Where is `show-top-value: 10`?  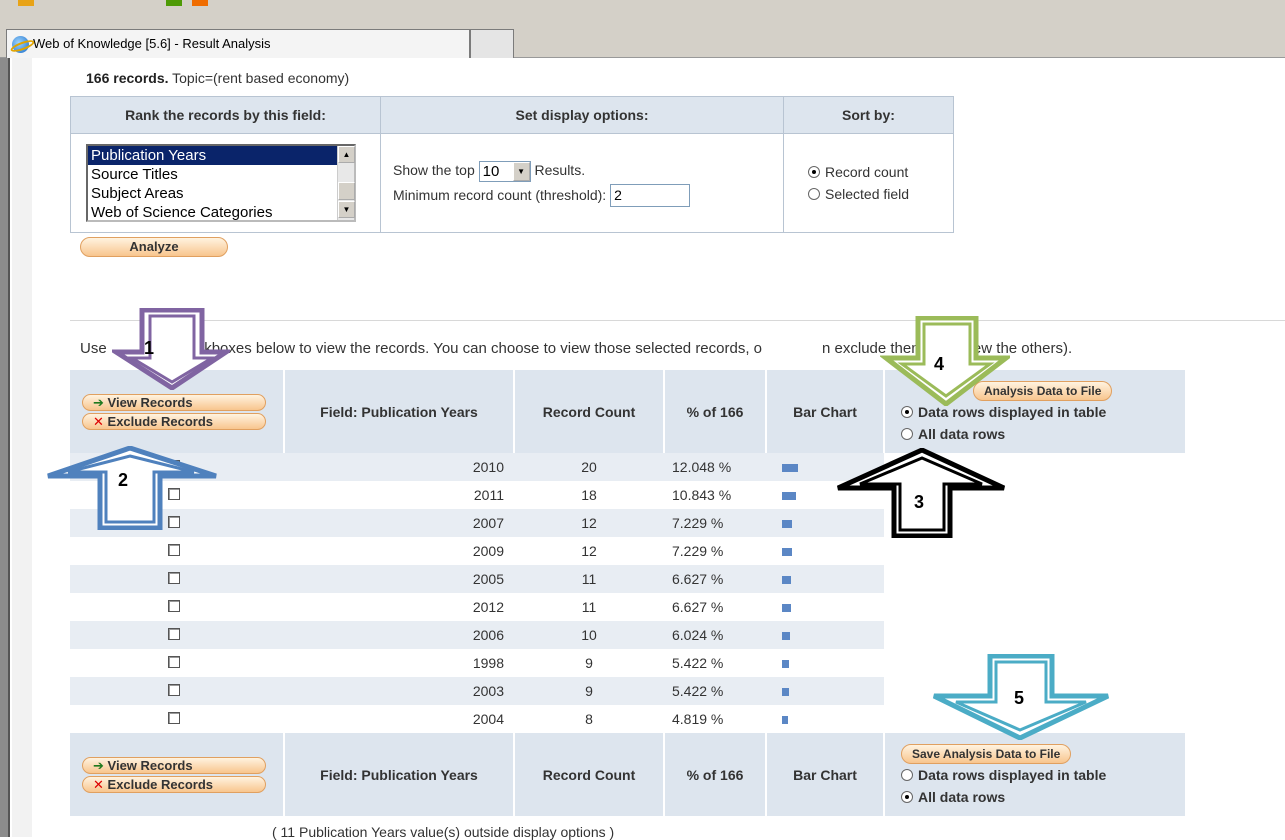 show-top-value: 10 is located at coordinates (491, 171).